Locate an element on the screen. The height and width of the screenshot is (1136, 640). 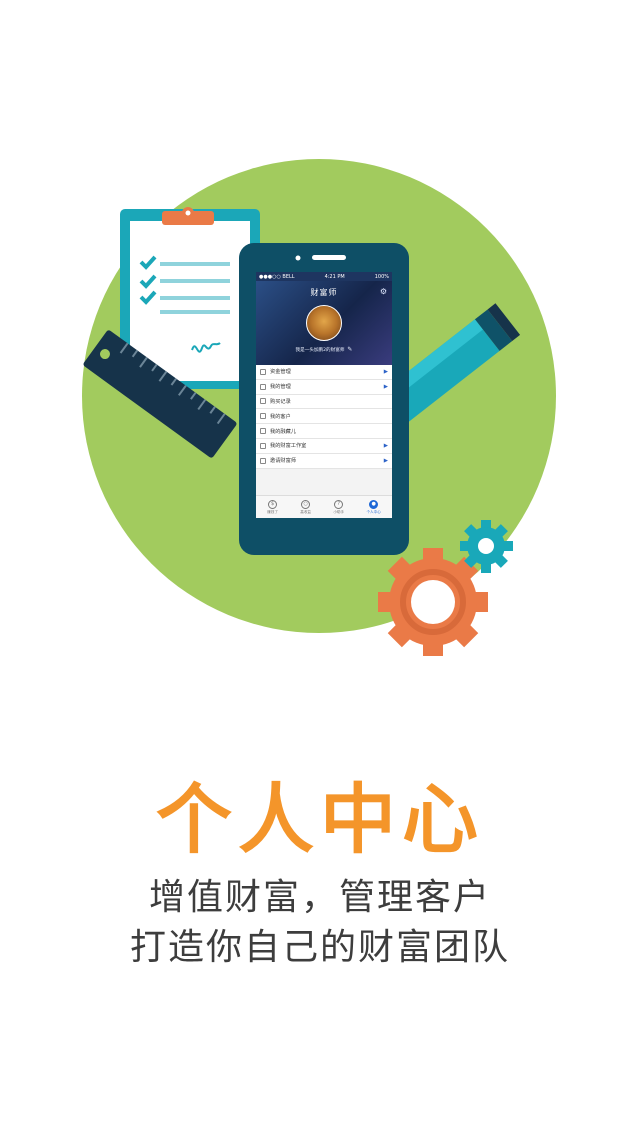
menu-item-fund-management: 资金管理 ▶ is located at coordinates (324, 372).